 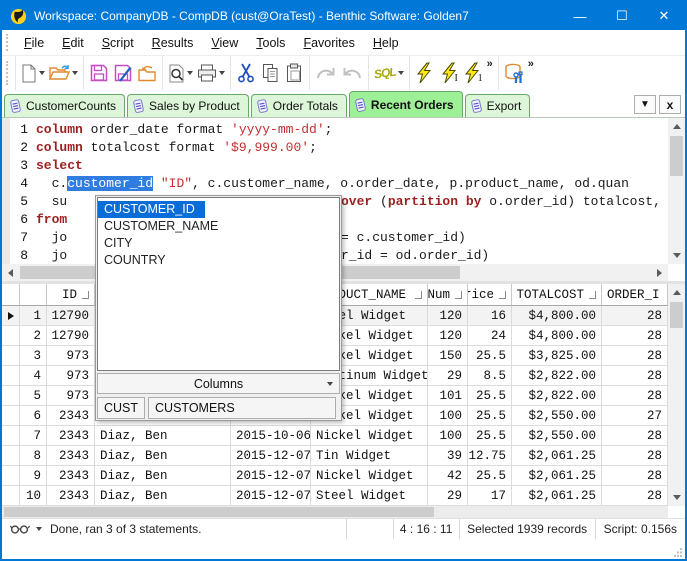 I want to click on status-dropdown-arrow-icon, so click(x=39, y=529).